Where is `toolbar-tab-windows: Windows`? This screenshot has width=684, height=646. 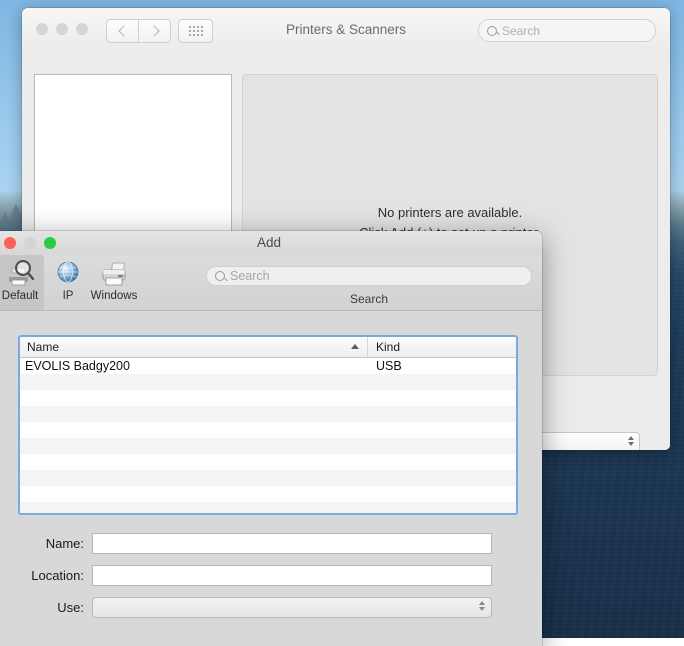
toolbar-tab-windows: Windows is located at coordinates (114, 282).